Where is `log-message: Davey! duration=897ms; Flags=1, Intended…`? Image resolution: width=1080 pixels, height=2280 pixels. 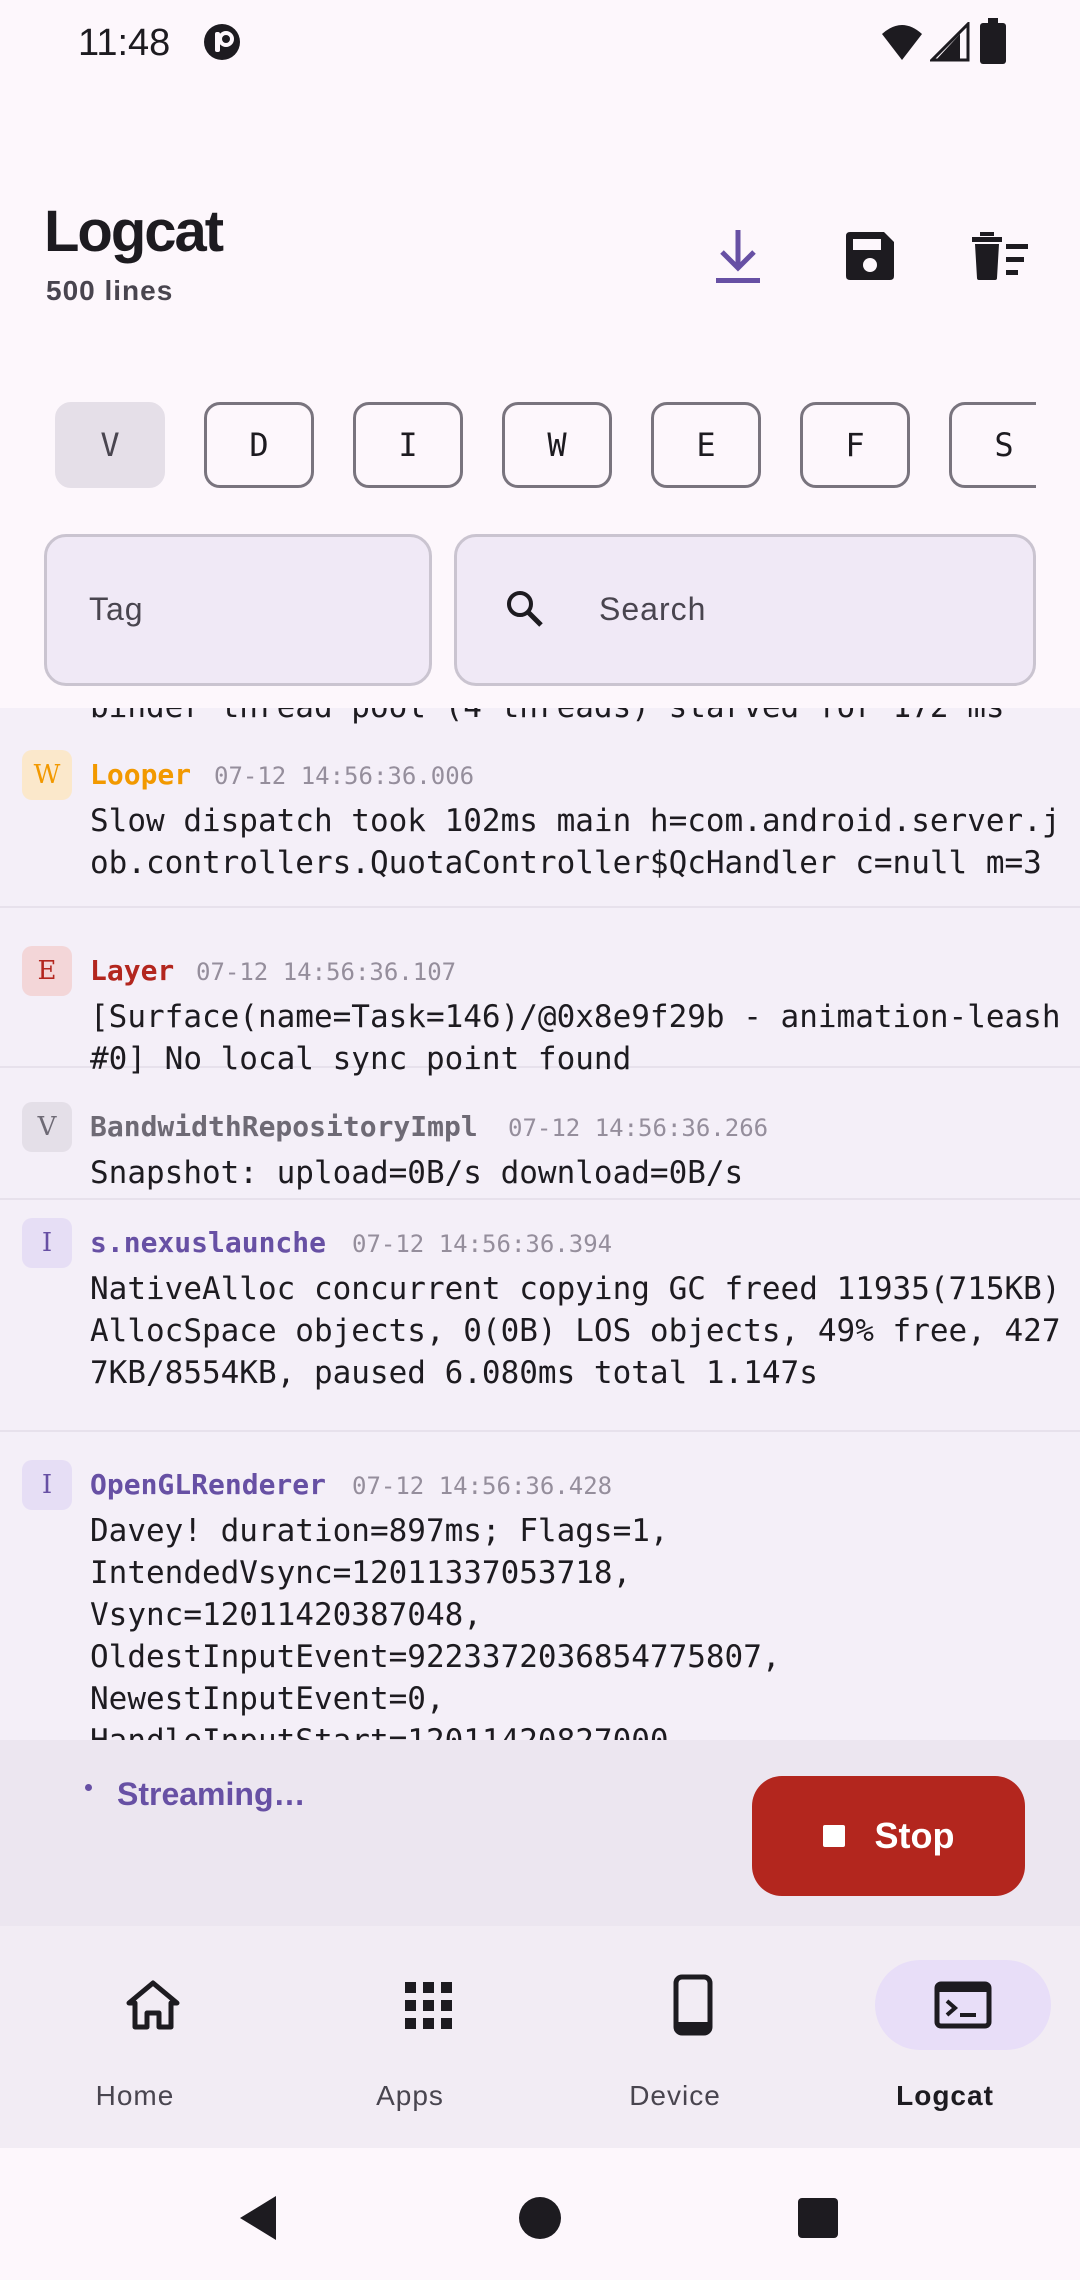 log-message: Davey! duration=897ms; Flags=1, Intended… is located at coordinates (435, 1626).